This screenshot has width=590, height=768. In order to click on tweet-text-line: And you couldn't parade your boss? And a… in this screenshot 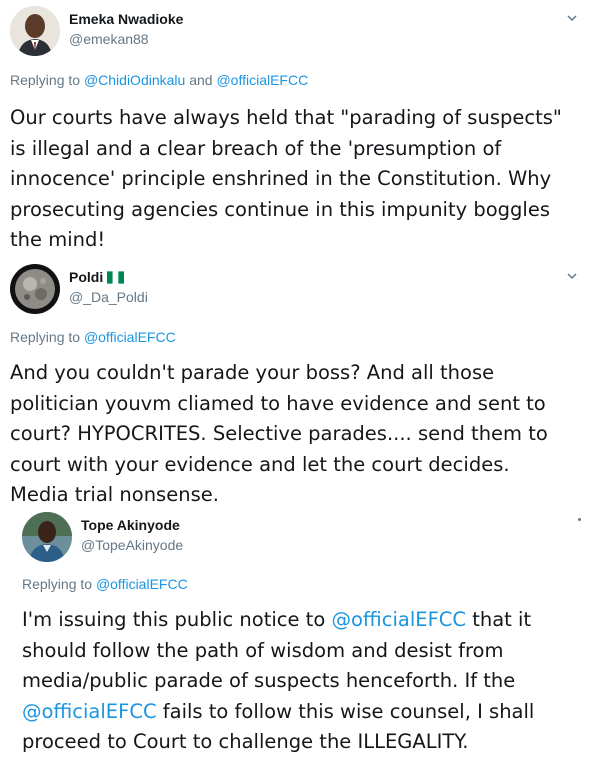, I will do `click(252, 372)`.